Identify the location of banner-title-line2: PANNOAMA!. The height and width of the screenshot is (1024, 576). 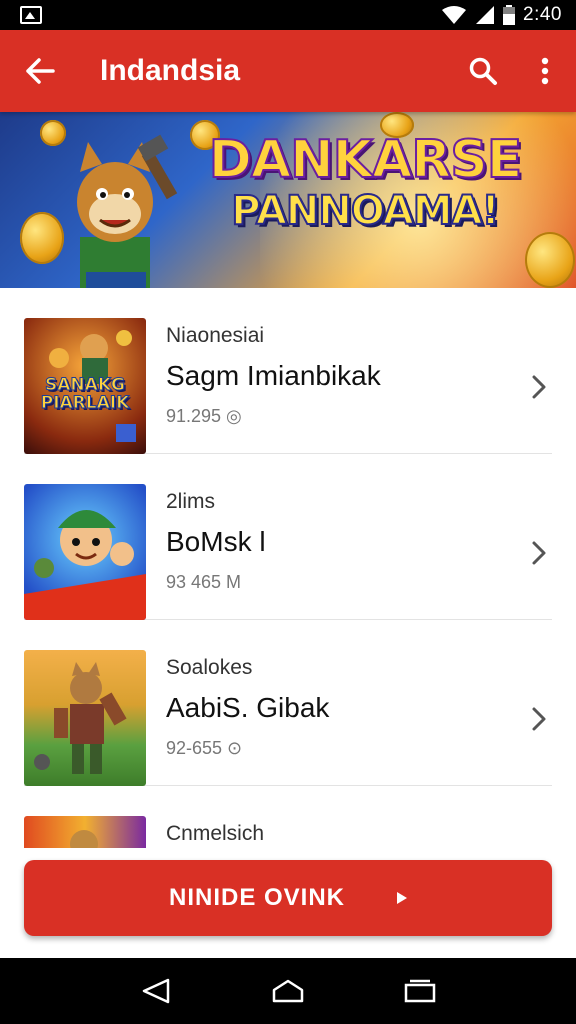
(365, 211).